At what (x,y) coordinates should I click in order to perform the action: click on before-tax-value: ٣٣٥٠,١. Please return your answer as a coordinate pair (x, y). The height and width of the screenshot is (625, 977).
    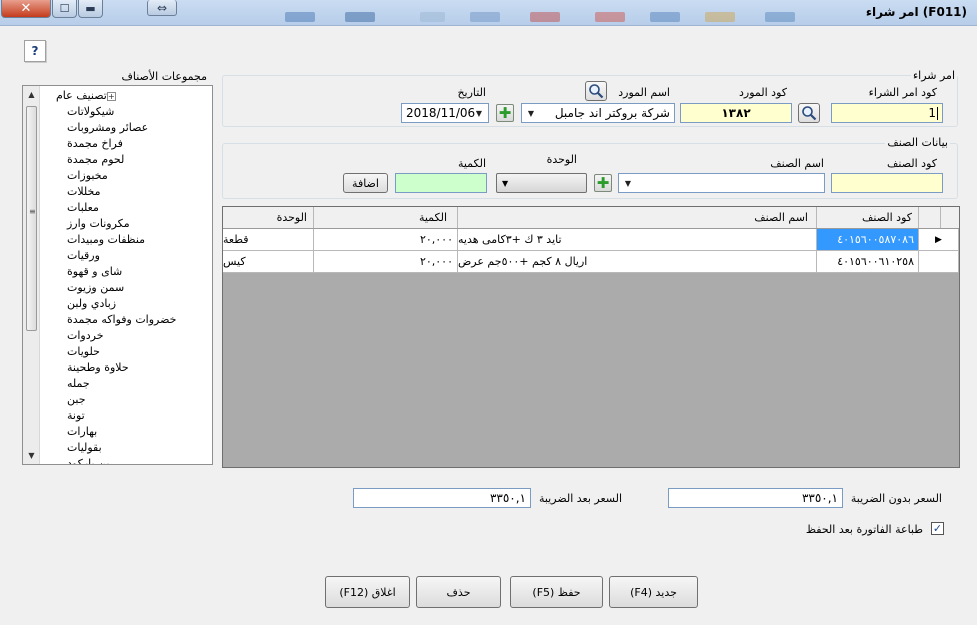
    Looking at the image, I should click on (819, 498).